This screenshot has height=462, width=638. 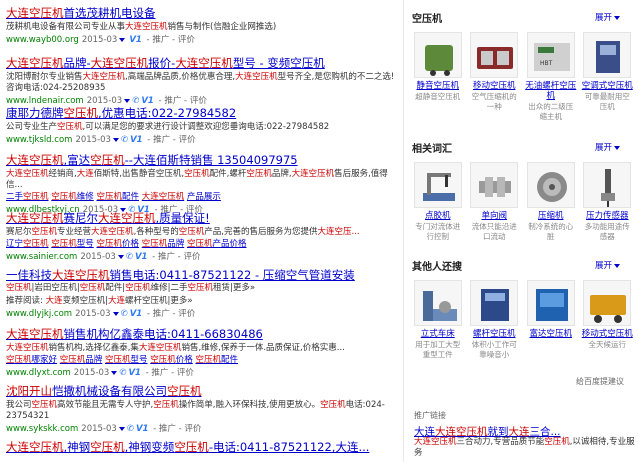 I want to click on sidebar-card: 螺杆空压机 体积小工作可靠噪音小, so click(x=495, y=319).